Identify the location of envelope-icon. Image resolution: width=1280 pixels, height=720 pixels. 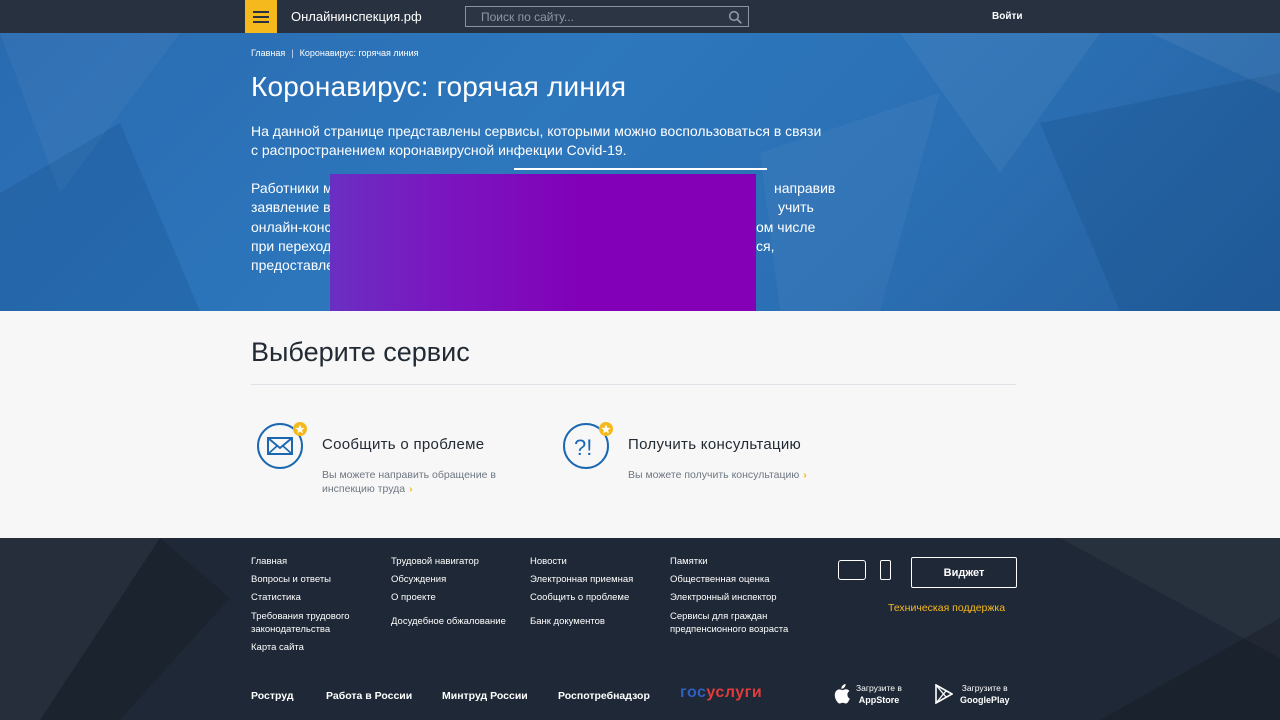
(282, 445).